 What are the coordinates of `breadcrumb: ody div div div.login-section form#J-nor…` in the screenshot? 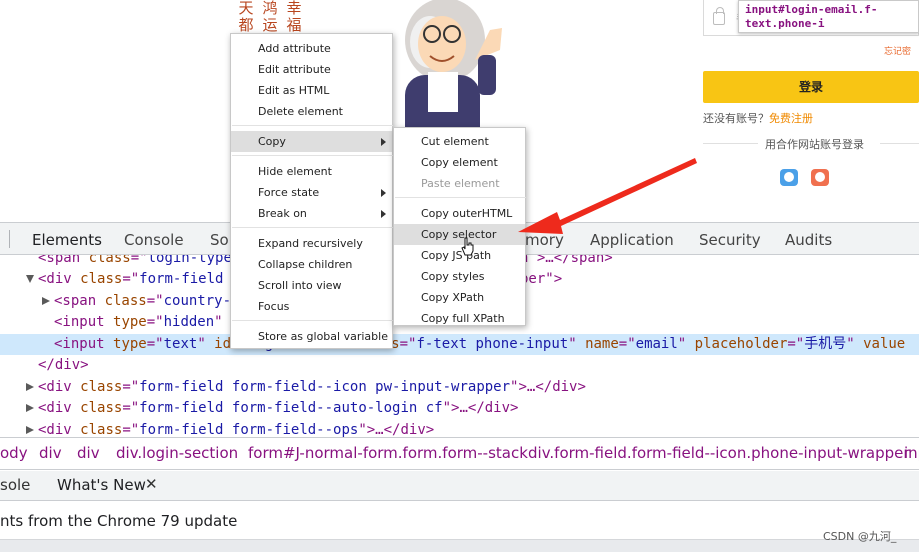 It's located at (459, 453).